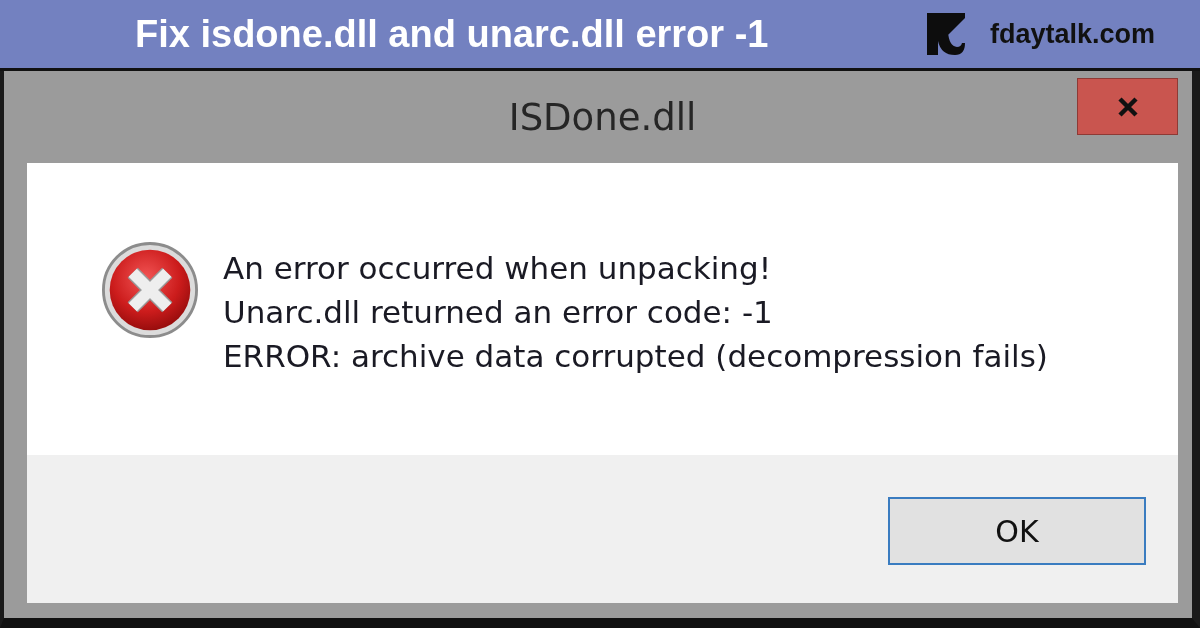  Describe the element at coordinates (498, 312) in the screenshot. I see `message-text: Unarc.dll returned an error code: -1` at that location.